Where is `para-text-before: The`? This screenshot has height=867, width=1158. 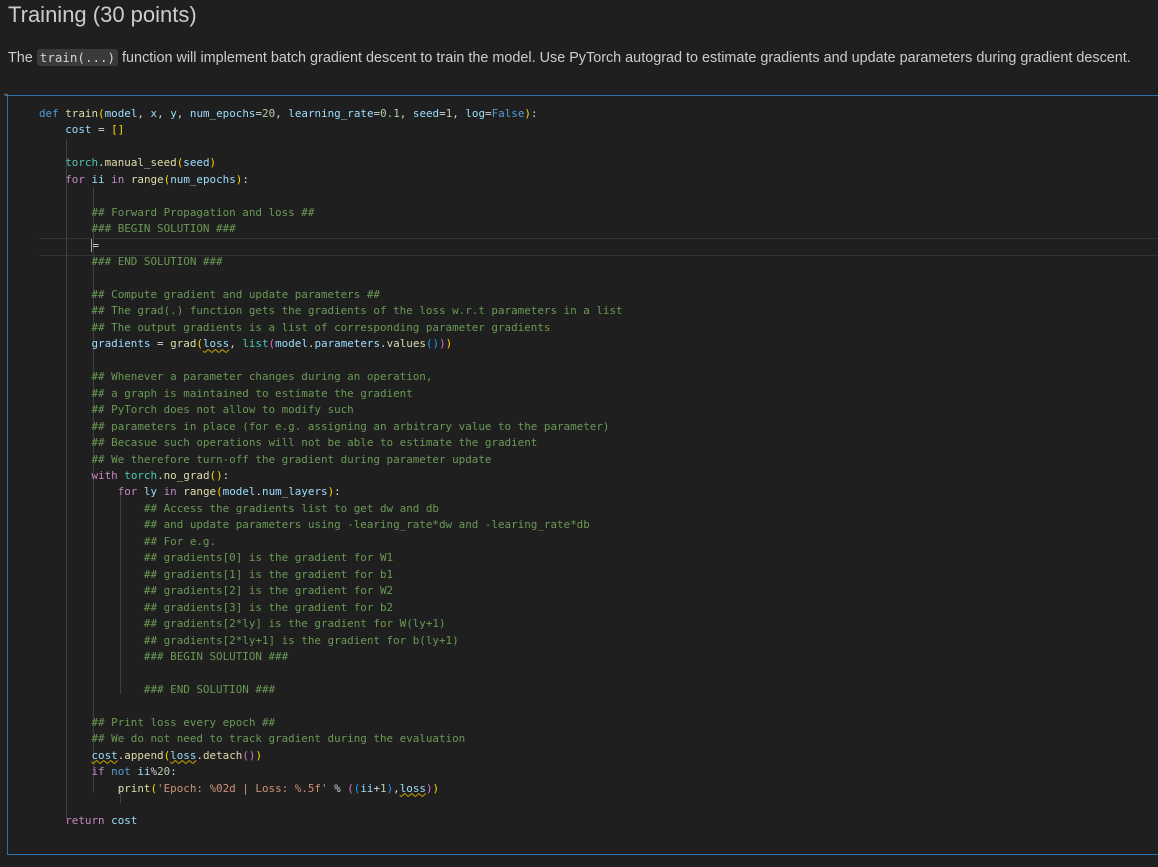
para-text-before: The is located at coordinates (22, 58).